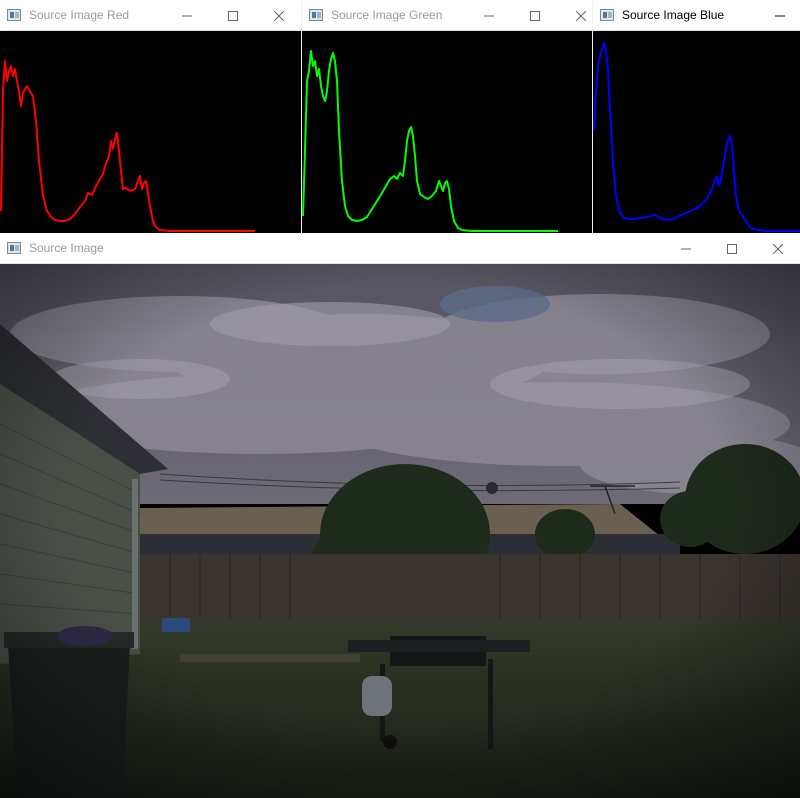 The image size is (800, 798). I want to click on histogram-canvas-red, so click(150, 132).